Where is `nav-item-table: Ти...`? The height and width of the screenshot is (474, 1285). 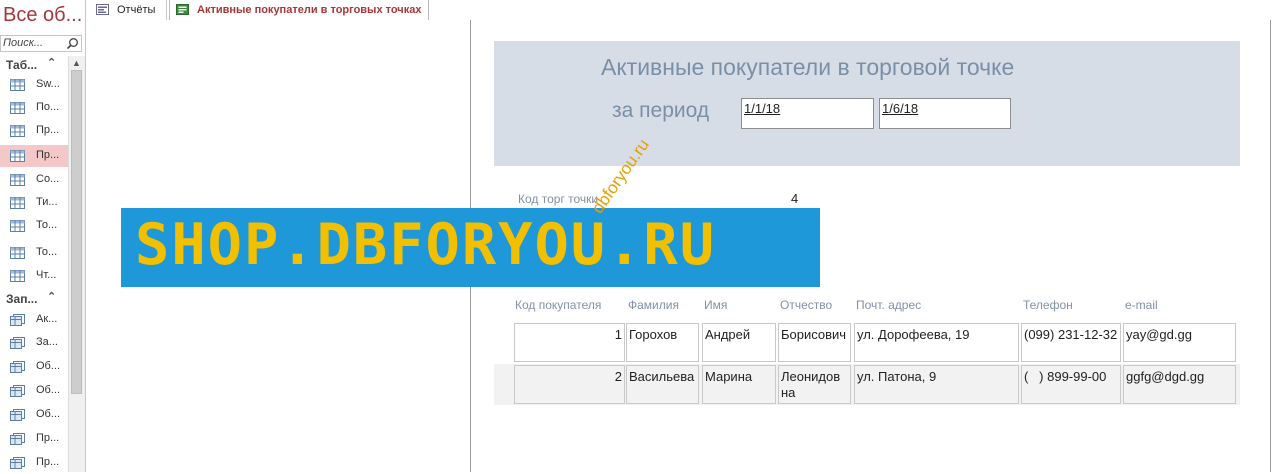 nav-item-table: Ти... is located at coordinates (34, 203).